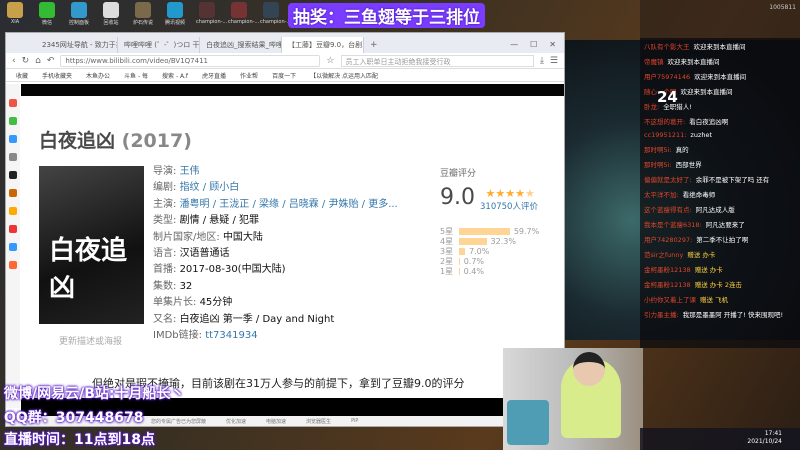  I want to click on menu-icon: ☰, so click(554, 61).